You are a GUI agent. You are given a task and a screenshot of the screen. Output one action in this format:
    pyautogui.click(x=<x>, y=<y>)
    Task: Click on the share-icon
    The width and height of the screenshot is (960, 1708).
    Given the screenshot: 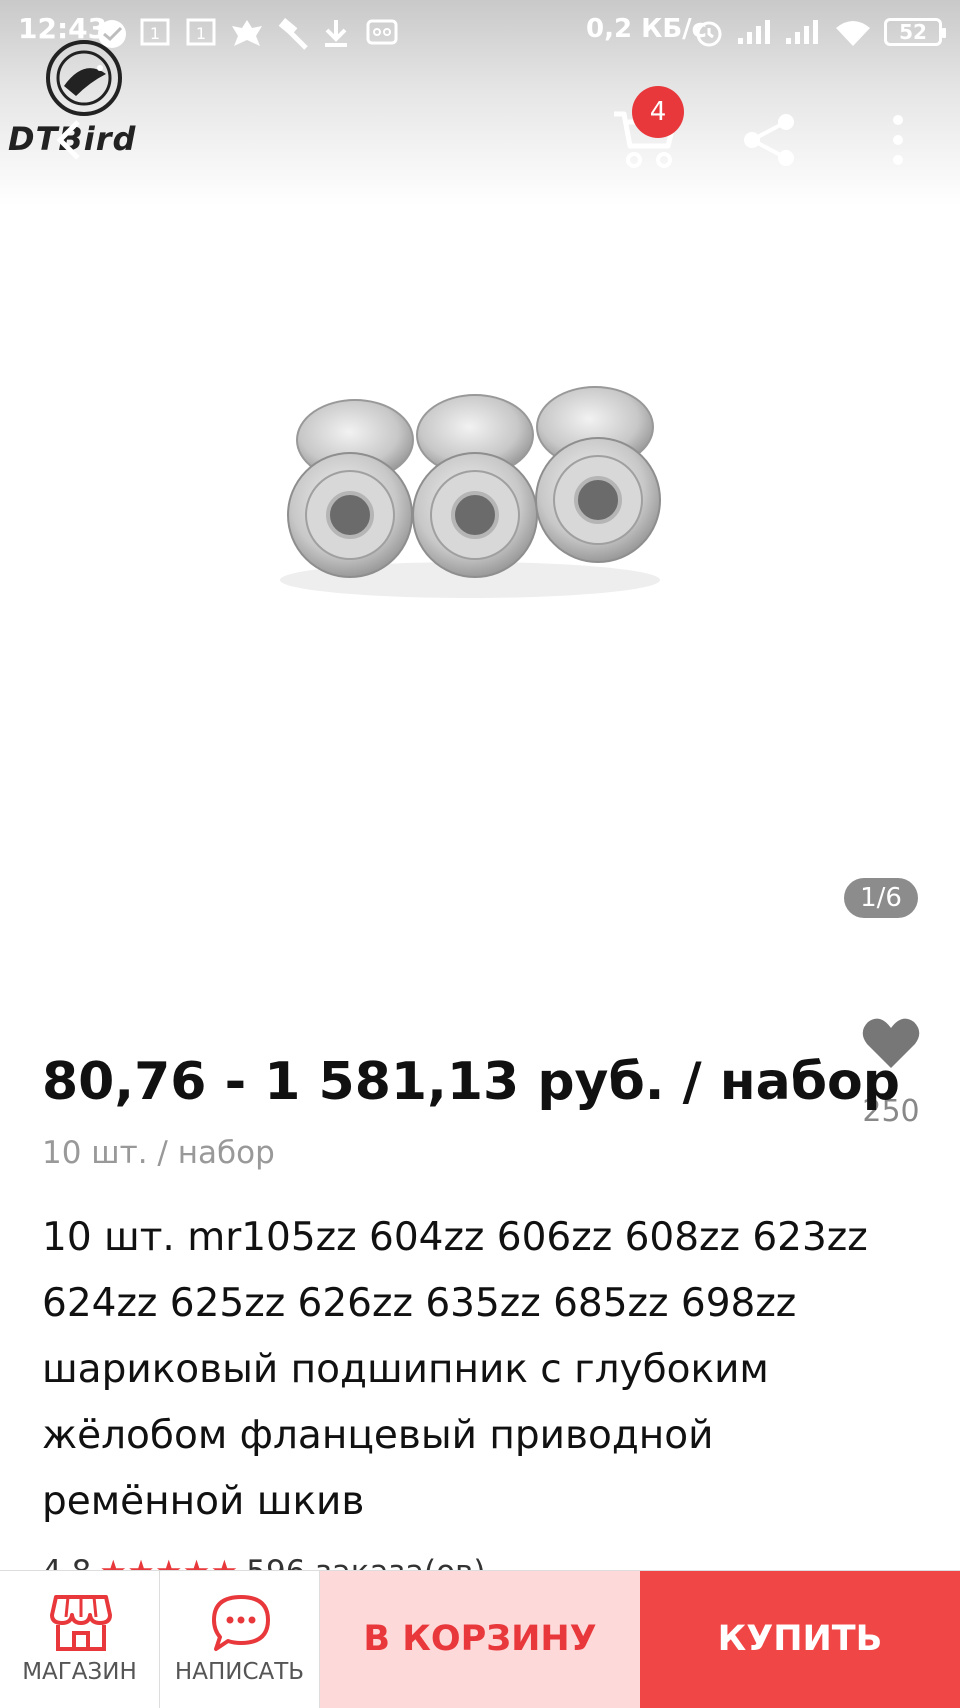 What is the action you would take?
    pyautogui.click(x=770, y=140)
    